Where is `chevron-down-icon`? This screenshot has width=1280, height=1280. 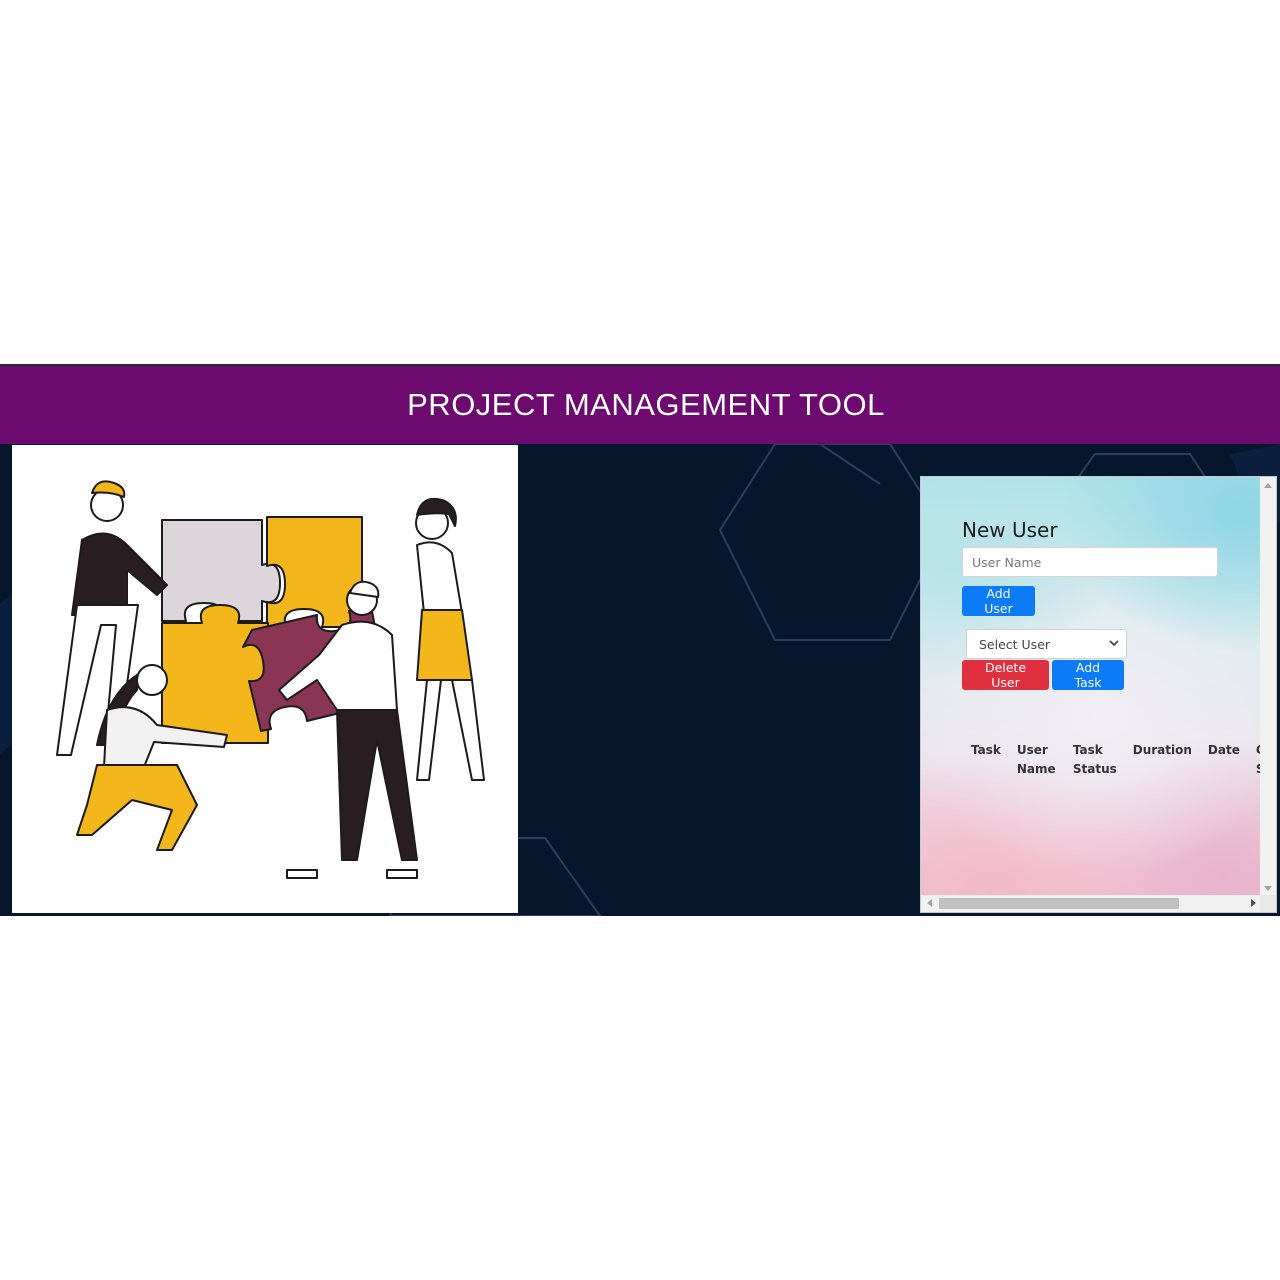
chevron-down-icon is located at coordinates (1114, 643).